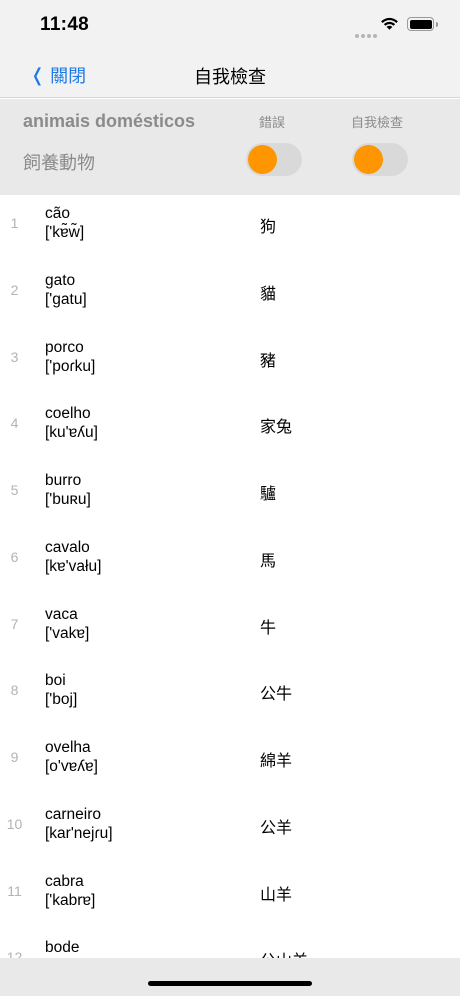 Image resolution: width=460 pixels, height=996 pixels. What do you see at coordinates (367, 34) in the screenshot?
I see `cellular-signal-icon` at bounding box center [367, 34].